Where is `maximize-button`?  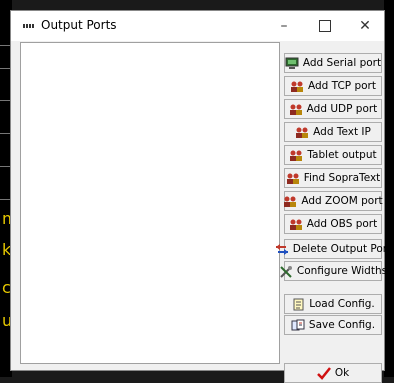
maximize-button is located at coordinates (325, 26).